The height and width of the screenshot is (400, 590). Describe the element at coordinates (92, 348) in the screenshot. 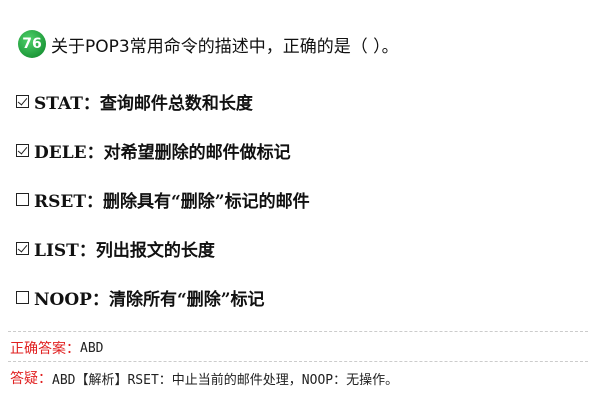

I see `correct-answer-value: ABD` at that location.